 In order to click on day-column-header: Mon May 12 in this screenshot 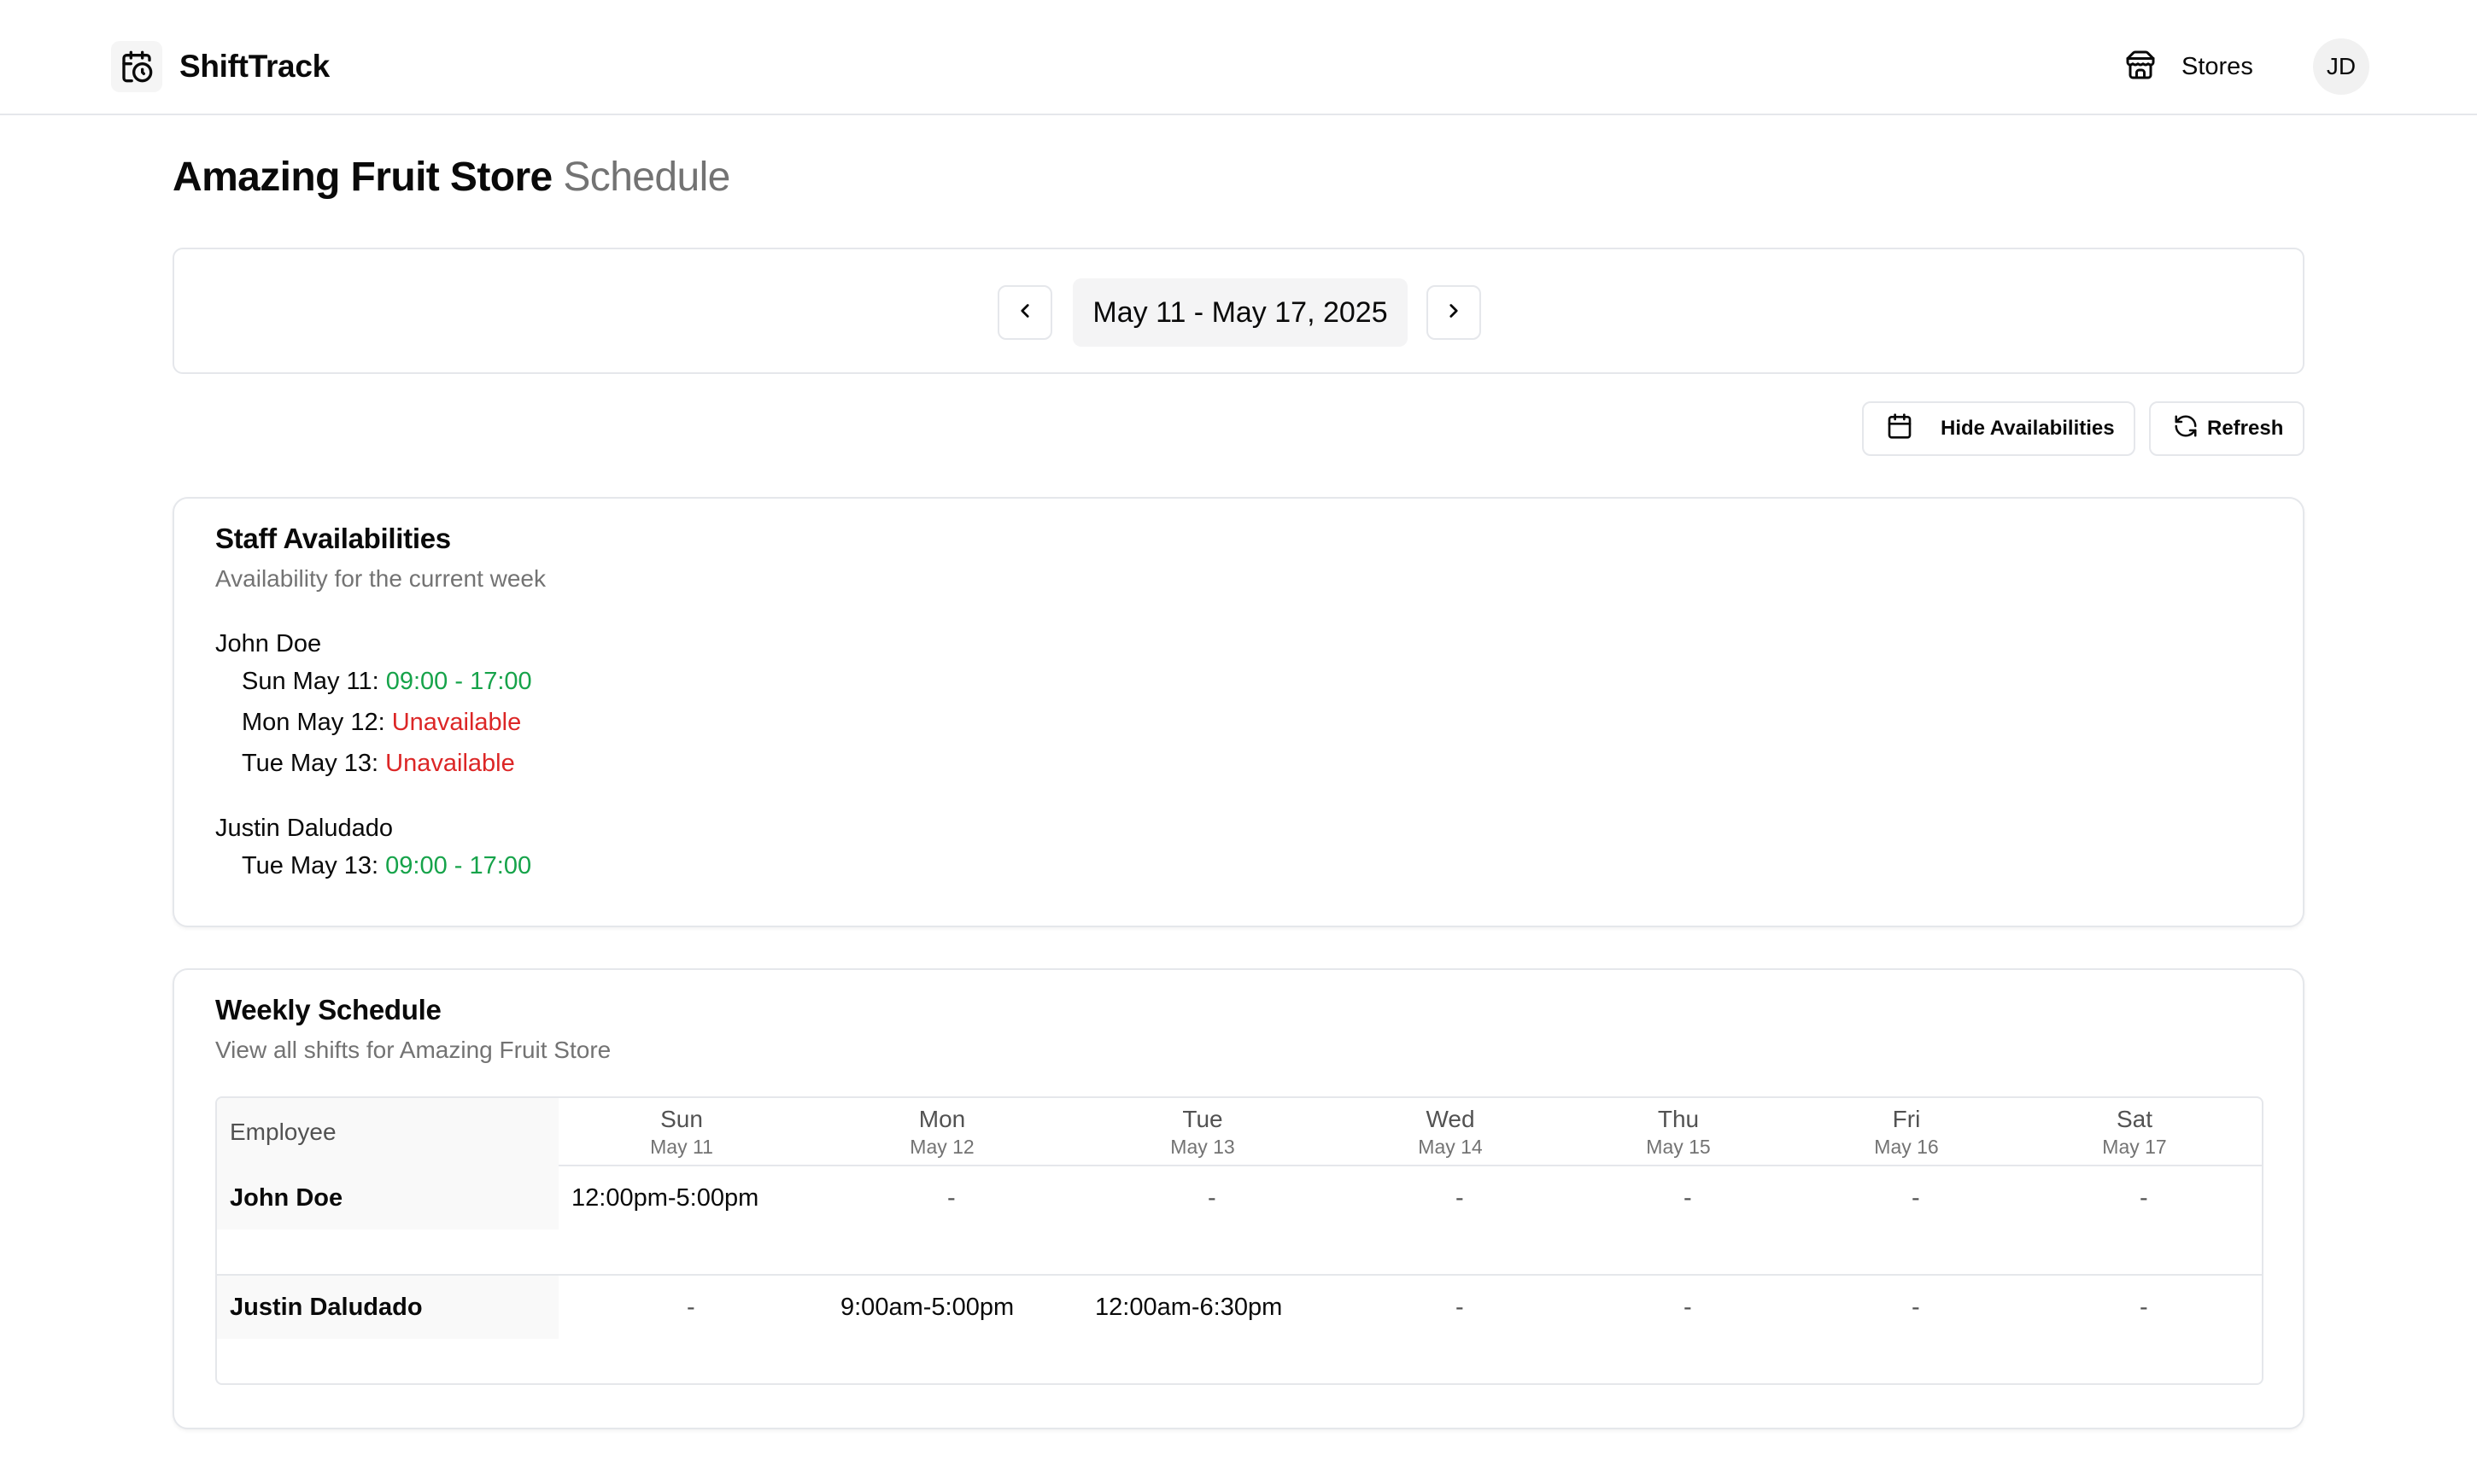, I will do `click(942, 1132)`.